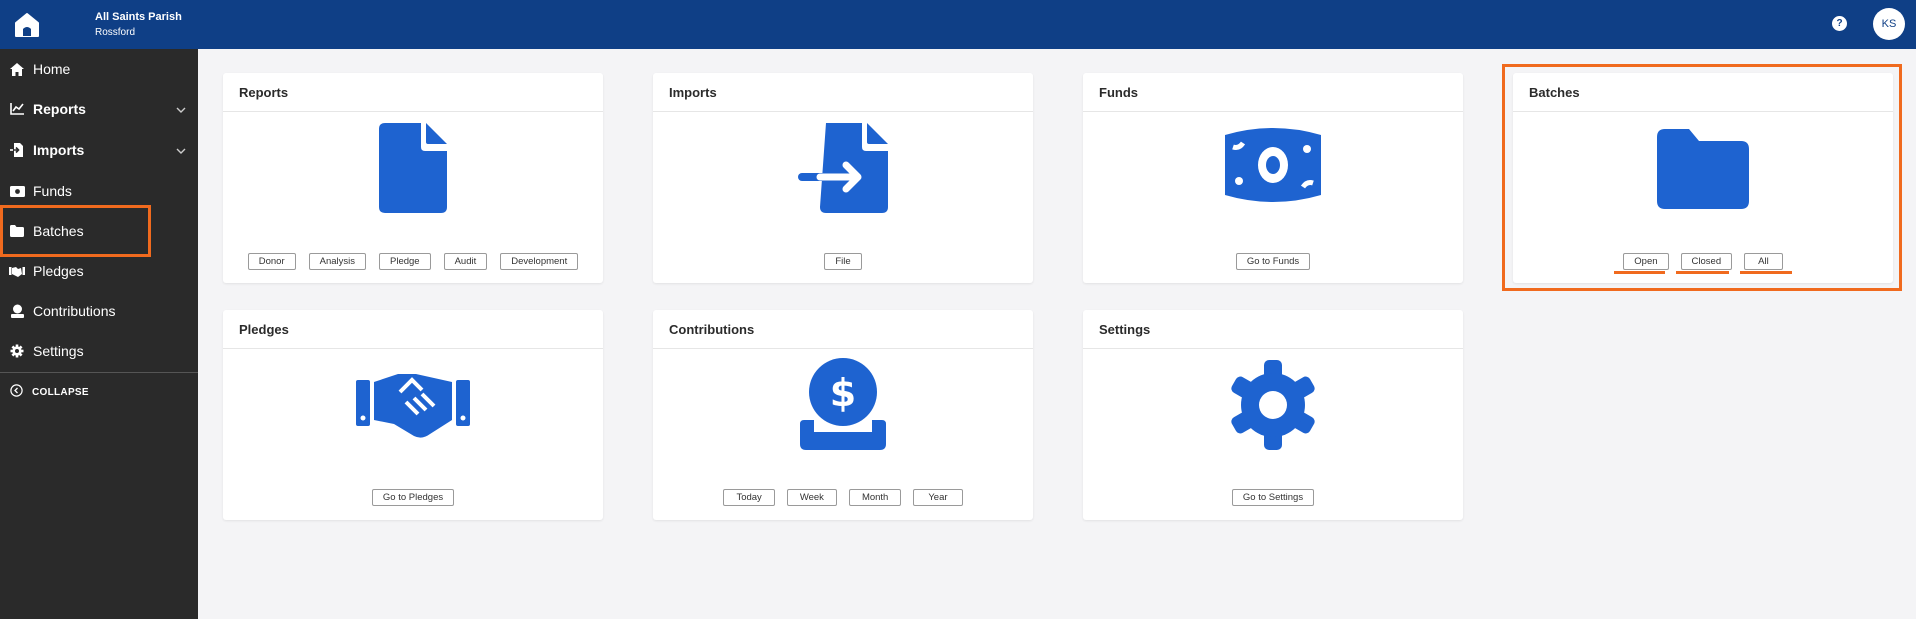 This screenshot has width=1916, height=619. I want to click on sidebar-item-pledges: Pledges, so click(99, 271).